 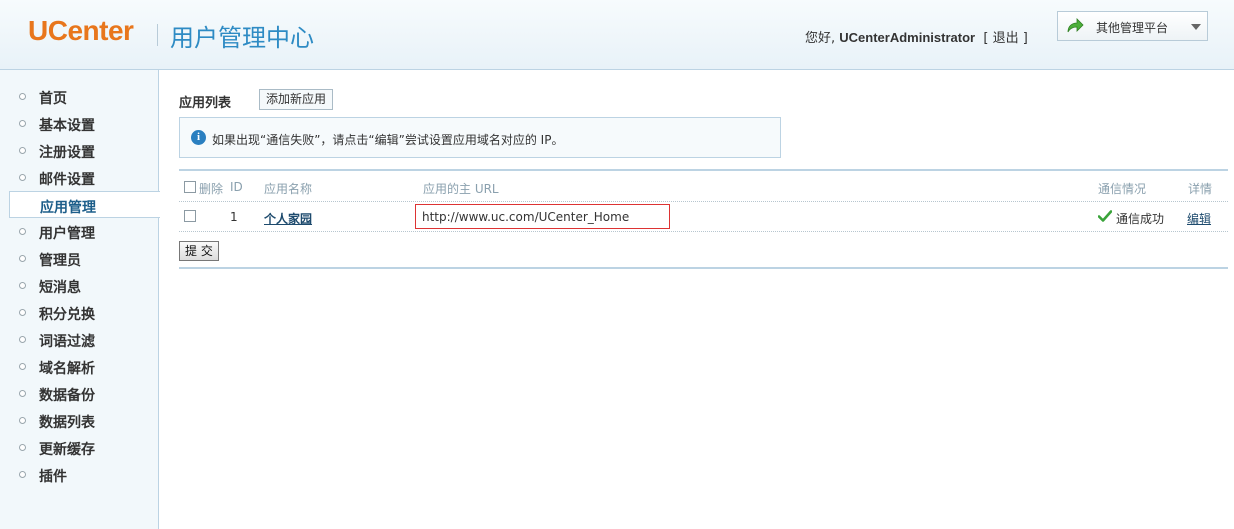 What do you see at coordinates (67, 423) in the screenshot?
I see `sidebar-item-label: 数据列表` at bounding box center [67, 423].